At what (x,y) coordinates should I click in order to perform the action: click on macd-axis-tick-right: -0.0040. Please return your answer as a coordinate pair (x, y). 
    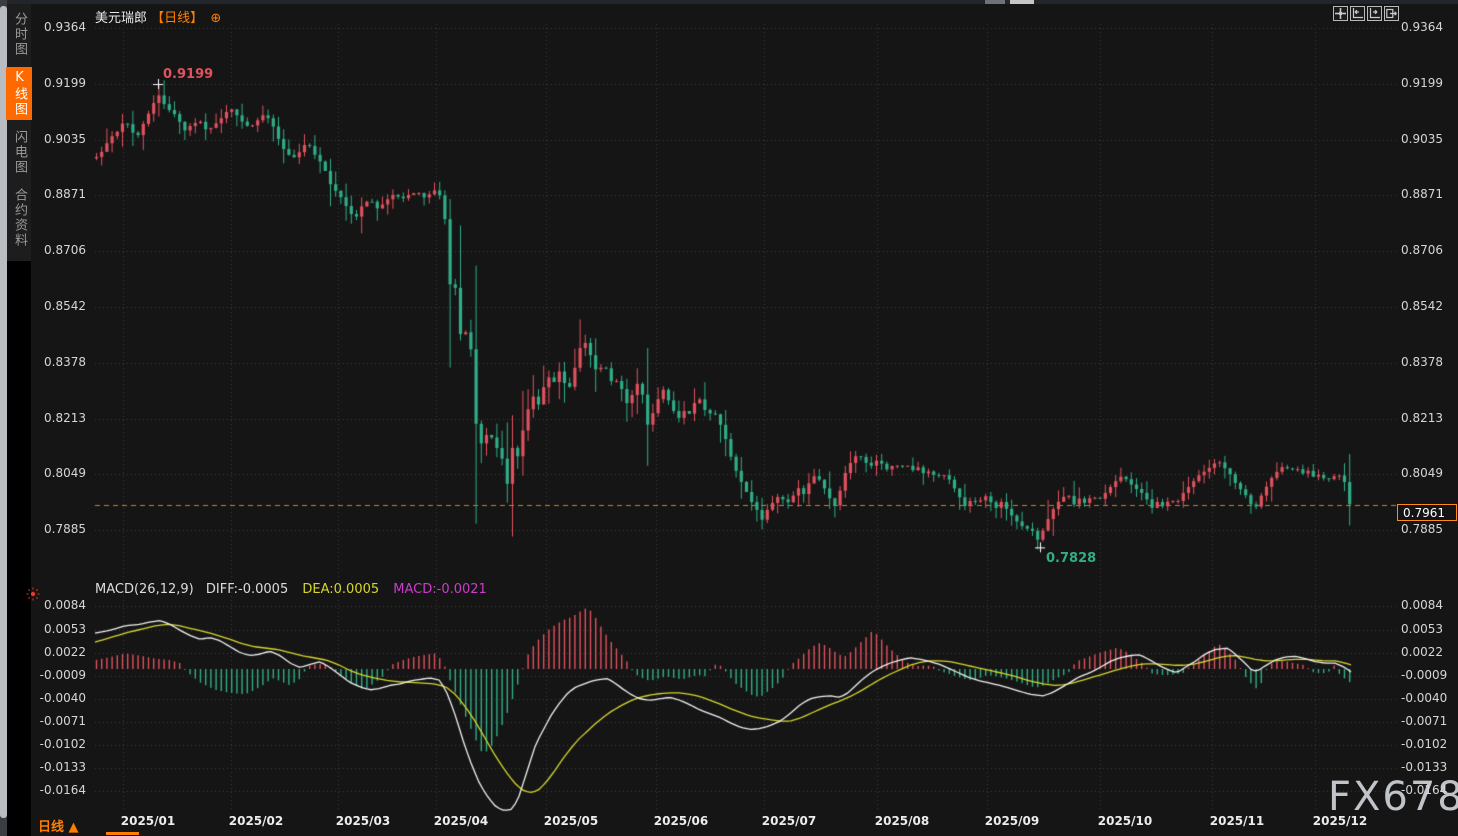
    Looking at the image, I should click on (1424, 697).